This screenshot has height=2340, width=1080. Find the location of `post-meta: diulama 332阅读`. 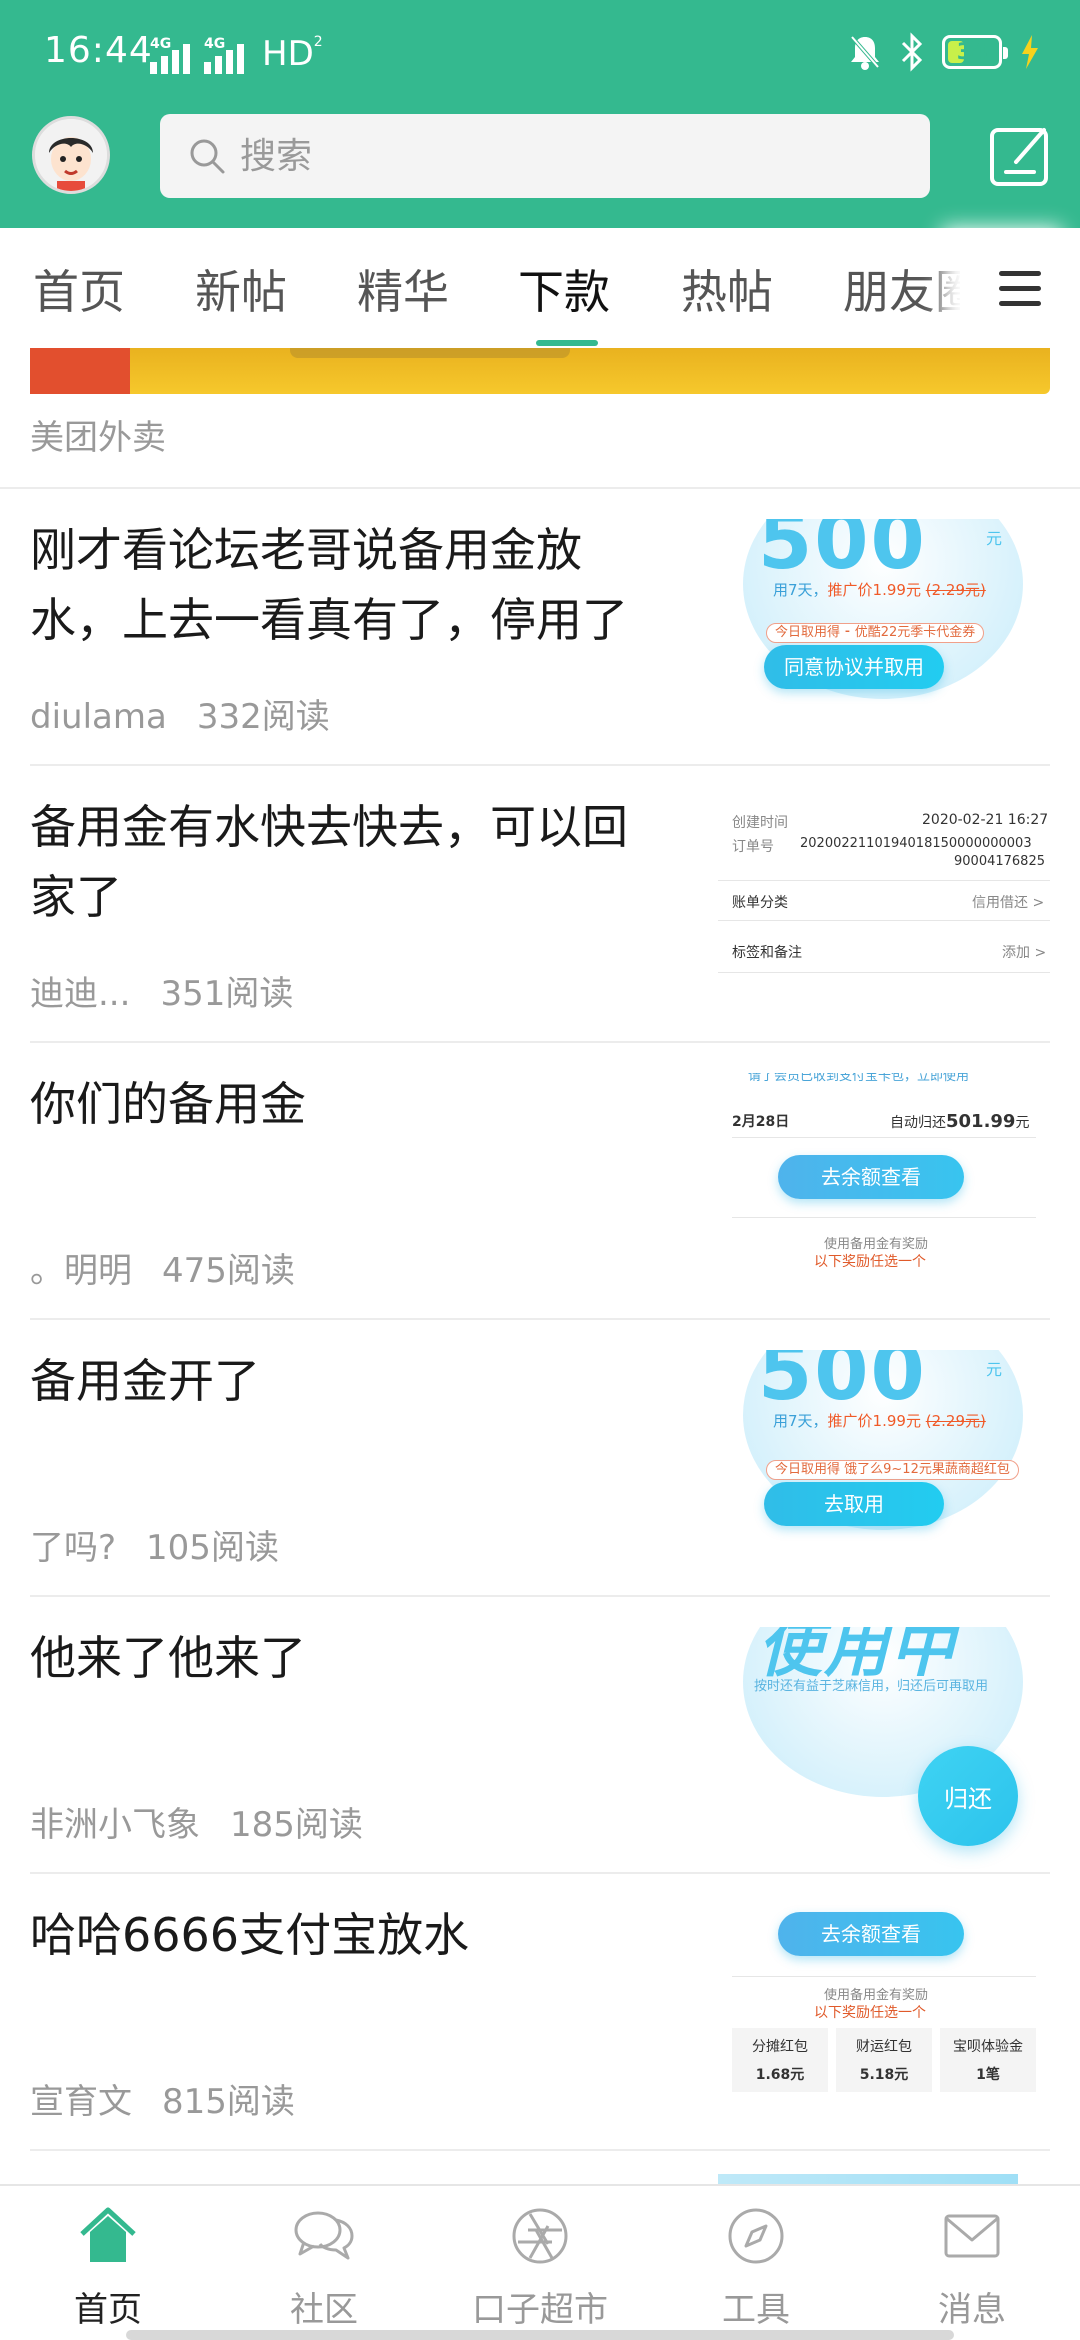

post-meta: diulama 332阅读 is located at coordinates (180, 713).